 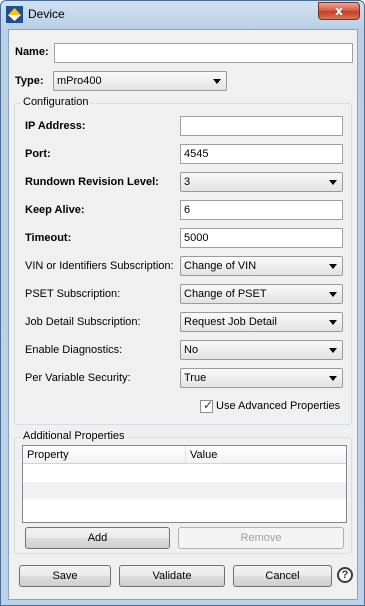 What do you see at coordinates (261, 182) in the screenshot?
I see `rundown-revision-select: 3` at bounding box center [261, 182].